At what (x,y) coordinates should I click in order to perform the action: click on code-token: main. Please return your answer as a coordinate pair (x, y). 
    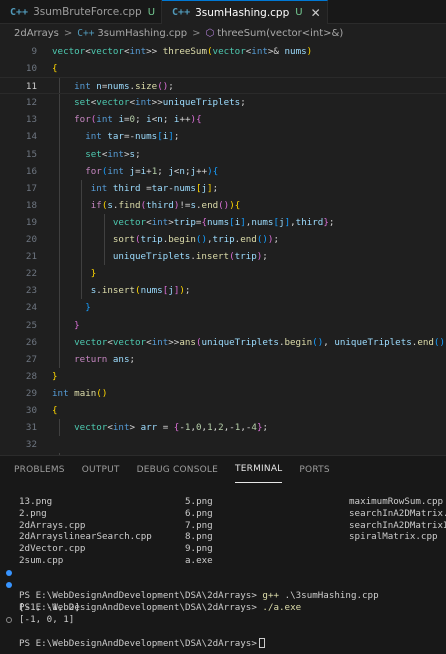
    Looking at the image, I should click on (85, 393).